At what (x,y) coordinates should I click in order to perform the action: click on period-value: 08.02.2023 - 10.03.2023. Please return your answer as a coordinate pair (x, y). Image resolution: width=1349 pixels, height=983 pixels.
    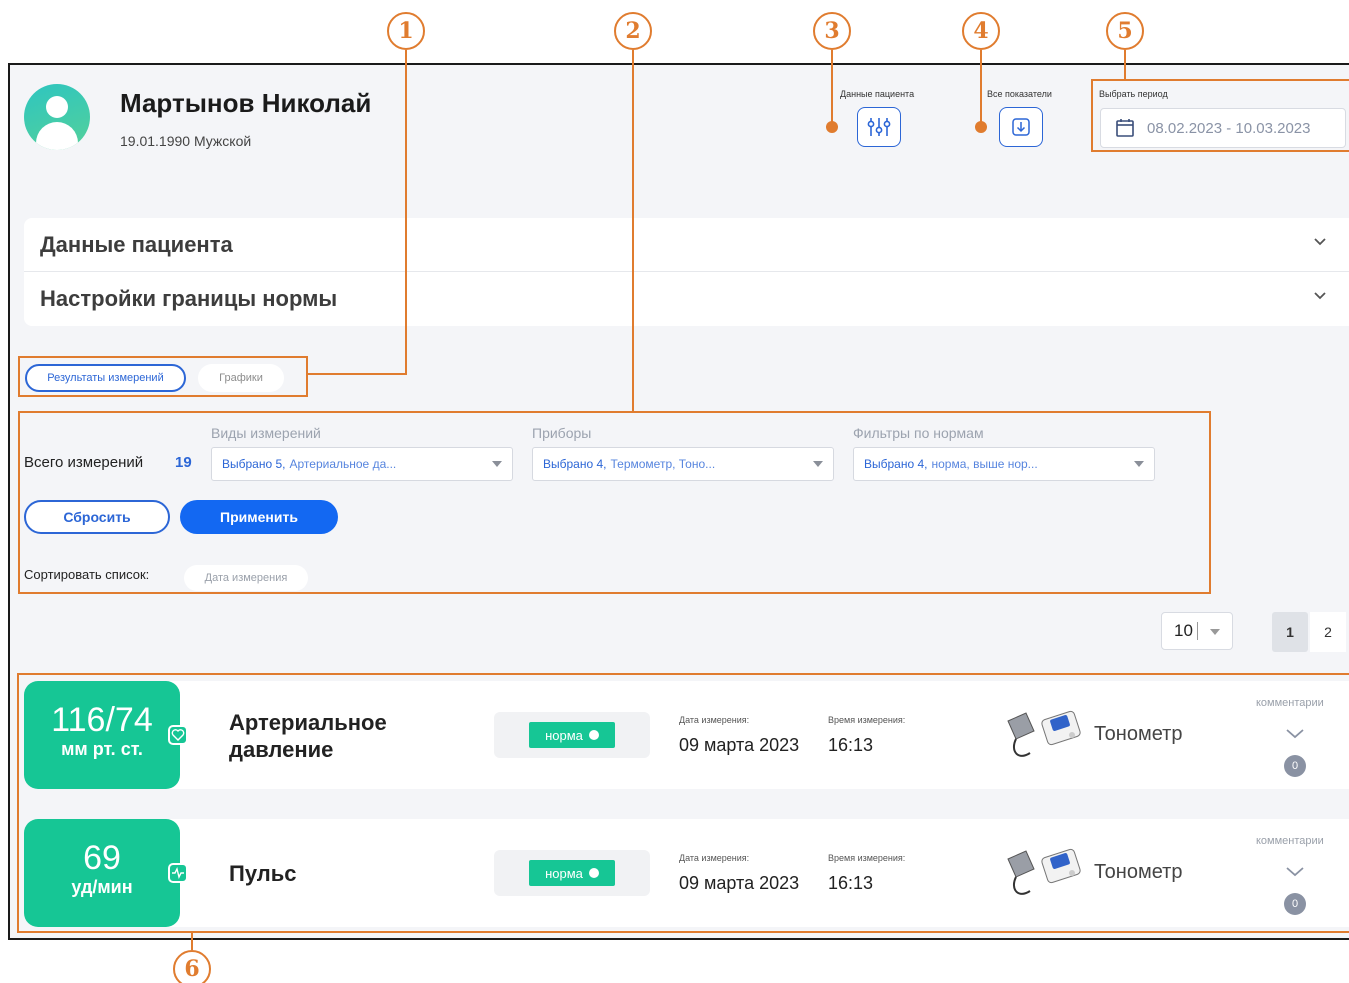
    Looking at the image, I should click on (1229, 128).